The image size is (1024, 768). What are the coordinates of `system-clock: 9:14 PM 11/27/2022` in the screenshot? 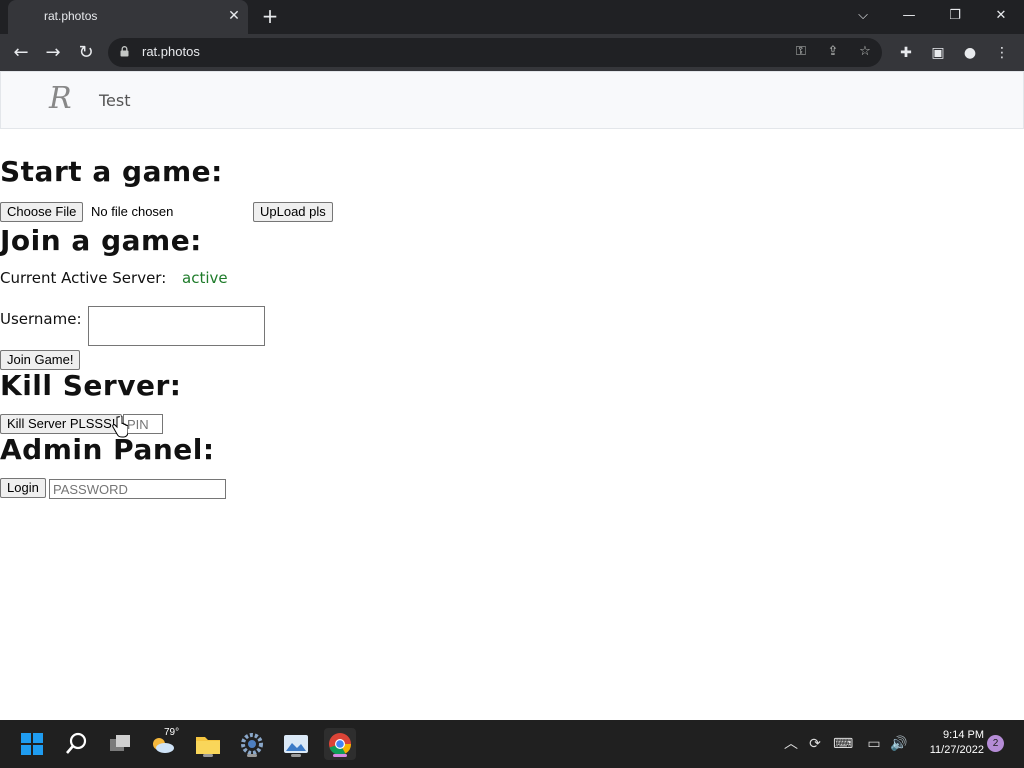 It's located at (951, 743).